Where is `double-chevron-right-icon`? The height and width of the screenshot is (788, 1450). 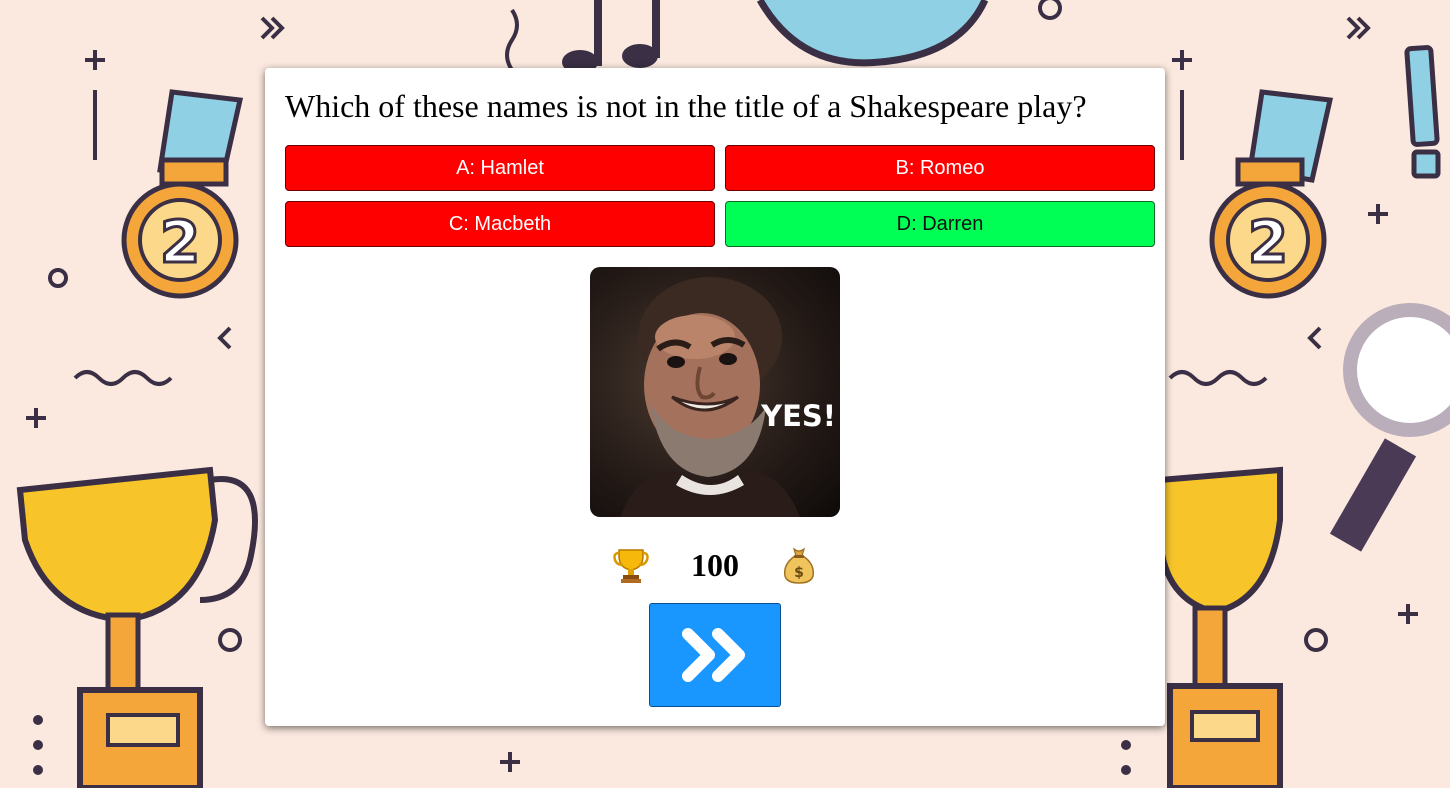
double-chevron-right-icon is located at coordinates (713, 655).